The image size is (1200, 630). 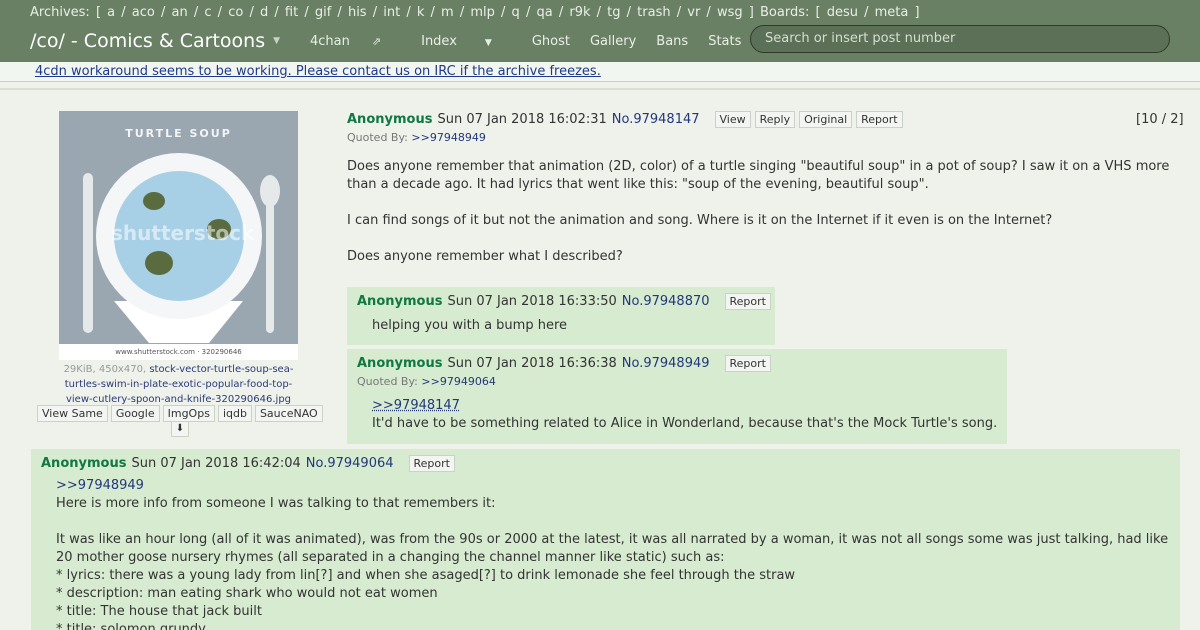 What do you see at coordinates (264, 12) in the screenshot?
I see `archive-link-d: d` at bounding box center [264, 12].